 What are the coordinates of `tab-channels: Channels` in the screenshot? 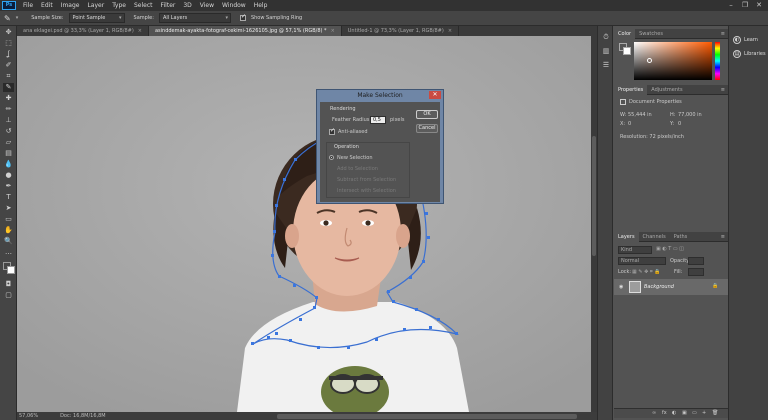 It's located at (654, 237).